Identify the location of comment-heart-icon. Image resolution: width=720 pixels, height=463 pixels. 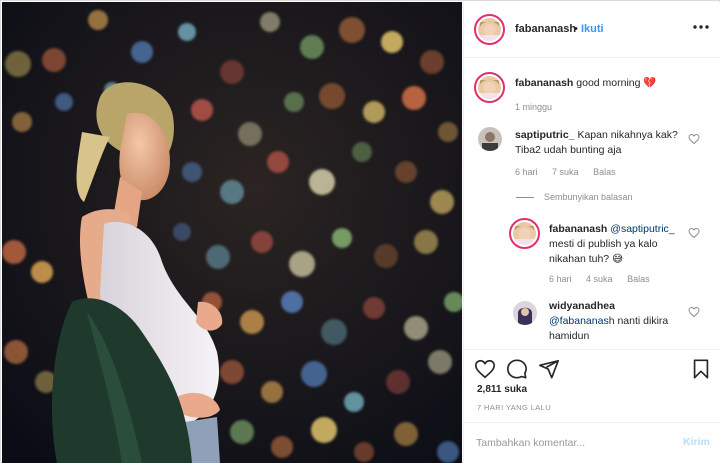
(694, 139).